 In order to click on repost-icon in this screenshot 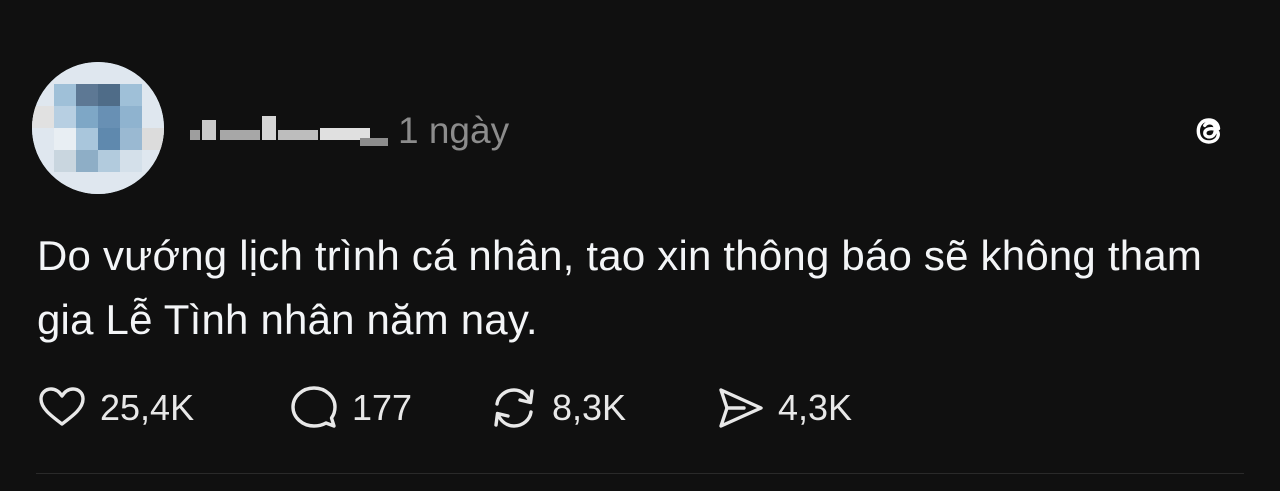, I will do `click(514, 408)`.